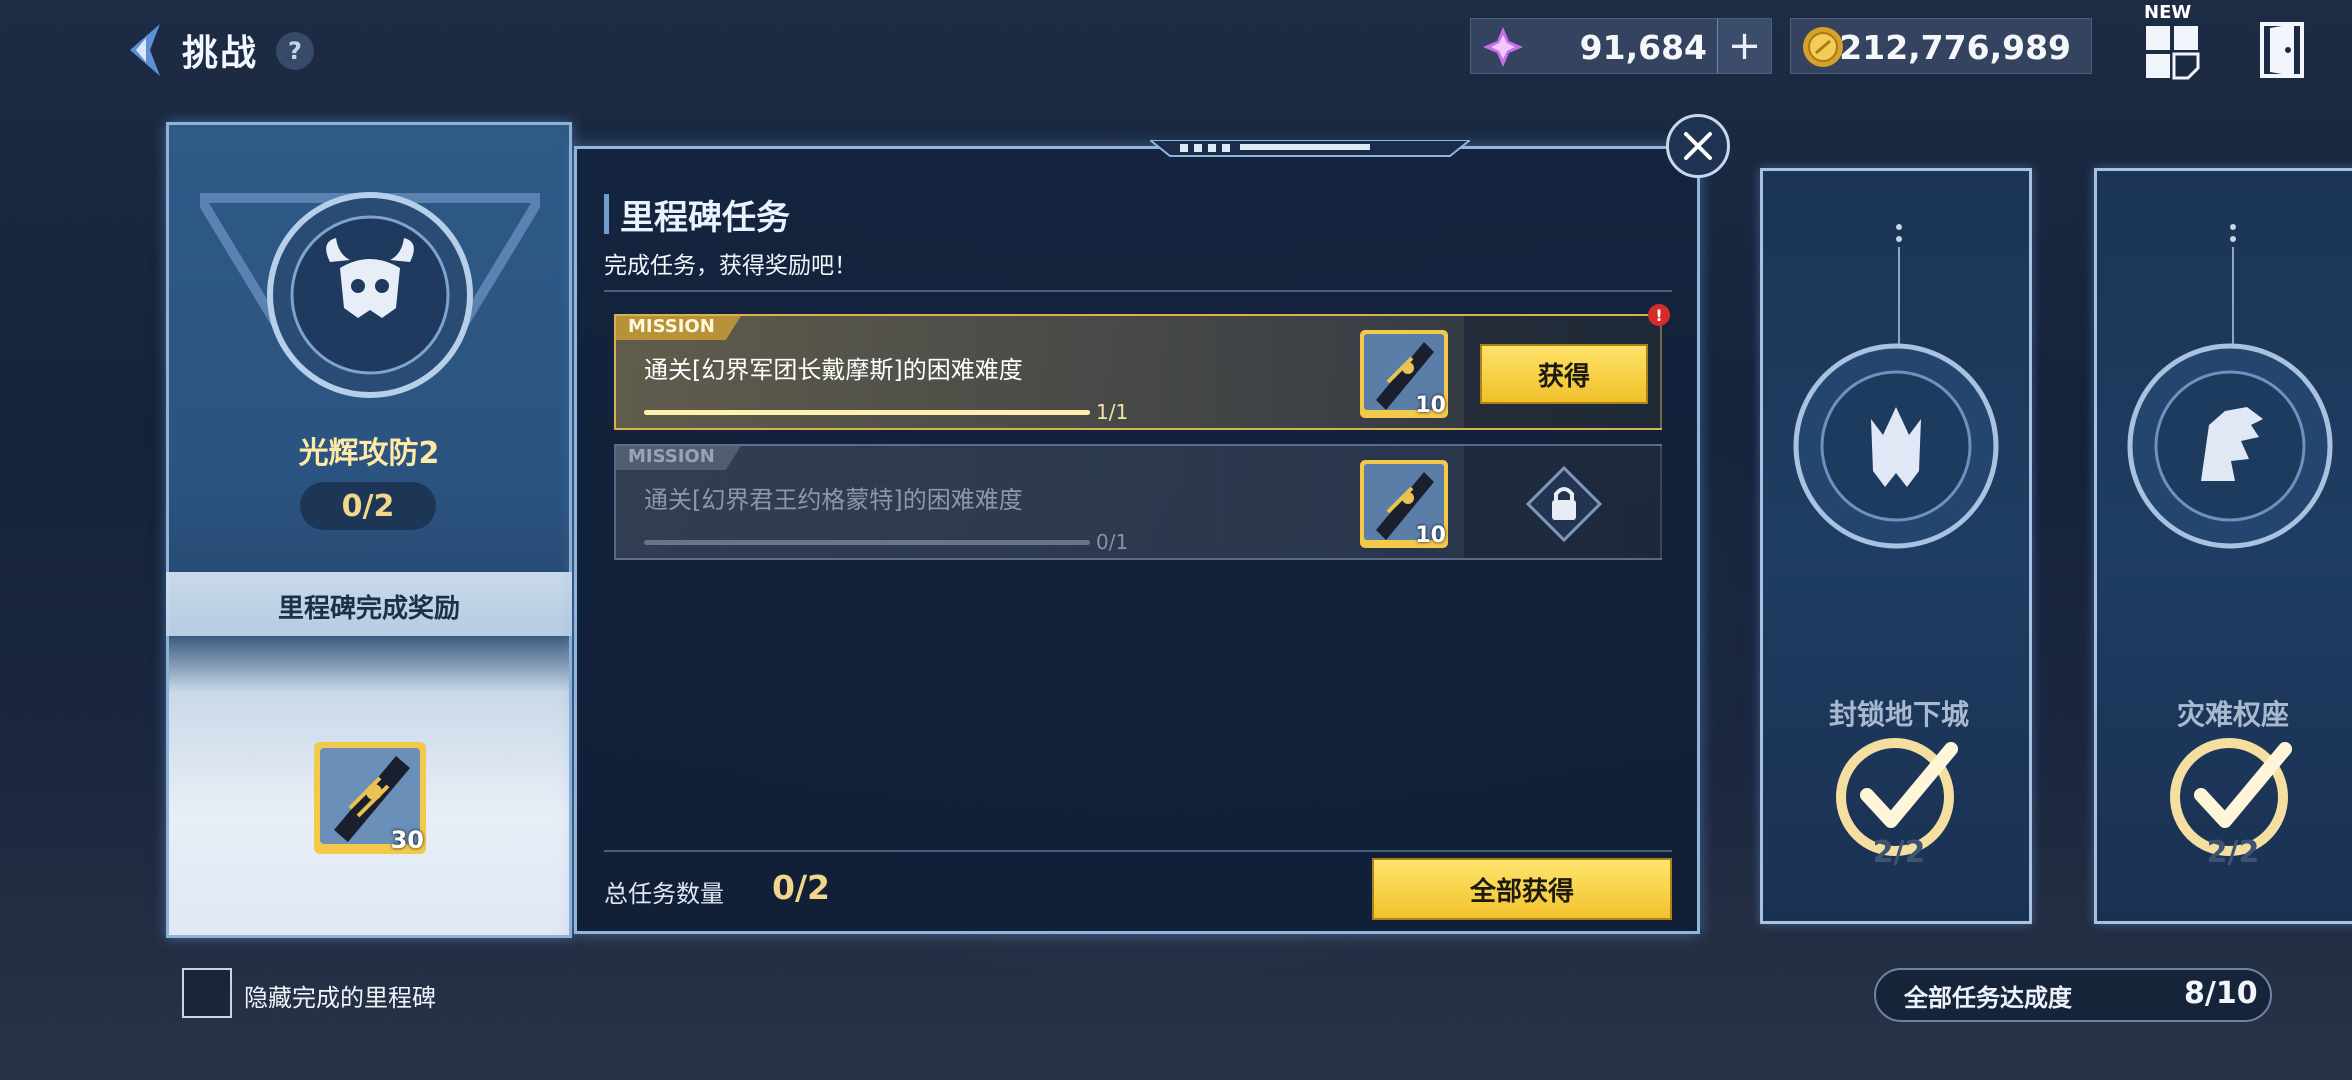 The height and width of the screenshot is (1080, 2352). Describe the element at coordinates (1744, 46) in the screenshot. I see `add-crystal-button: +` at that location.